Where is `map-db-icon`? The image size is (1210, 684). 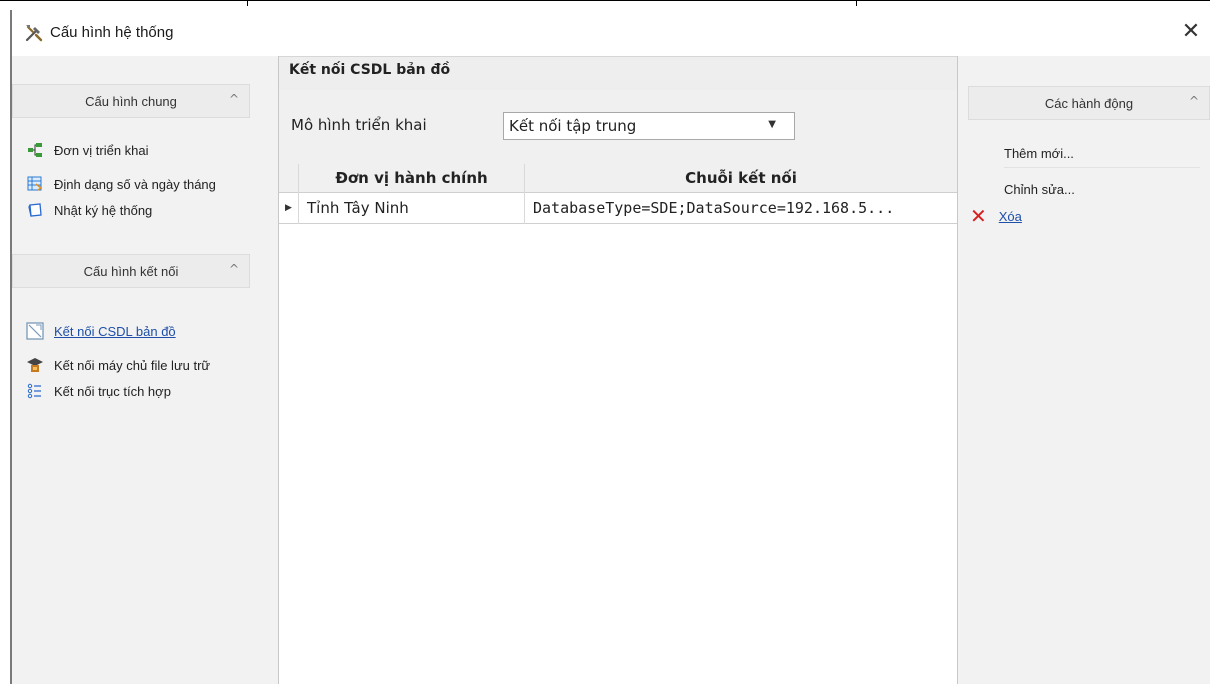 map-db-icon is located at coordinates (35, 331).